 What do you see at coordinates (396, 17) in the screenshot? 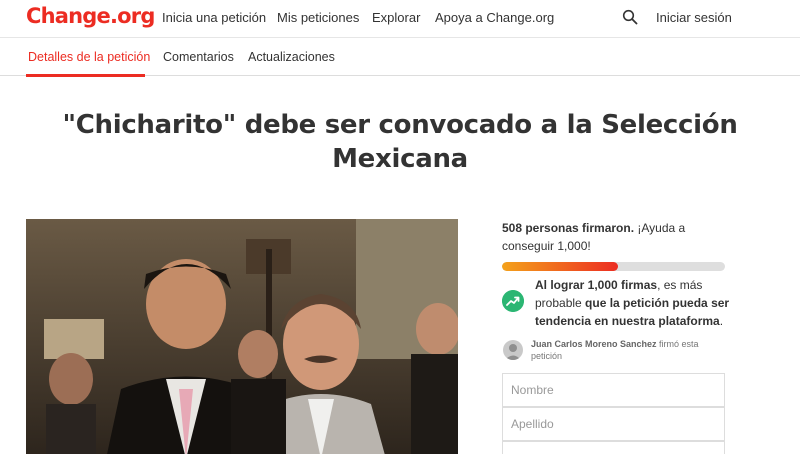
I see `nav-explore: Explorar` at bounding box center [396, 17].